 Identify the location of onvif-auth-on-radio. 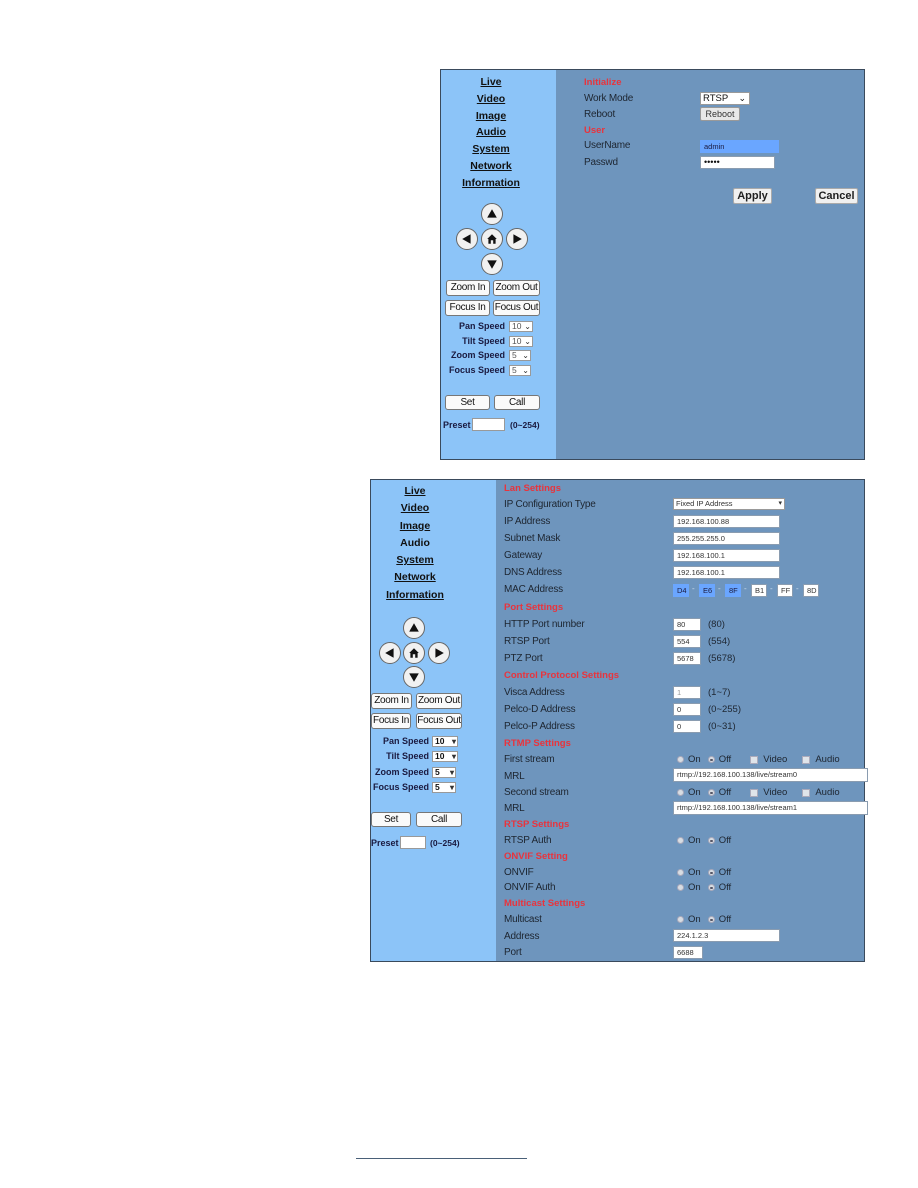
(680, 887).